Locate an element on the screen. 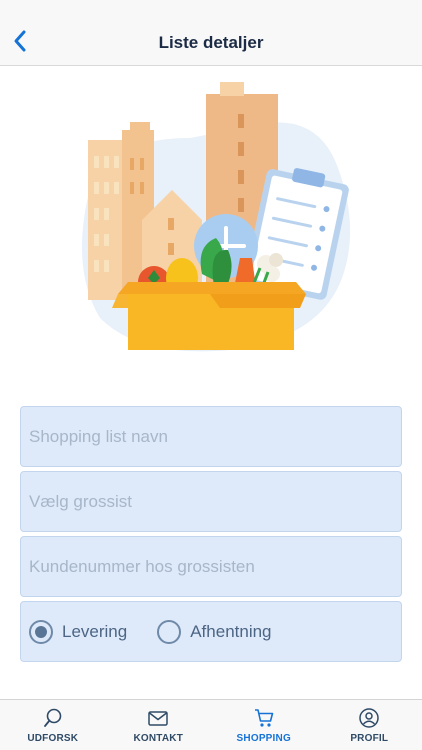 The image size is (422, 750). radio-unselected-icon is located at coordinates (169, 631).